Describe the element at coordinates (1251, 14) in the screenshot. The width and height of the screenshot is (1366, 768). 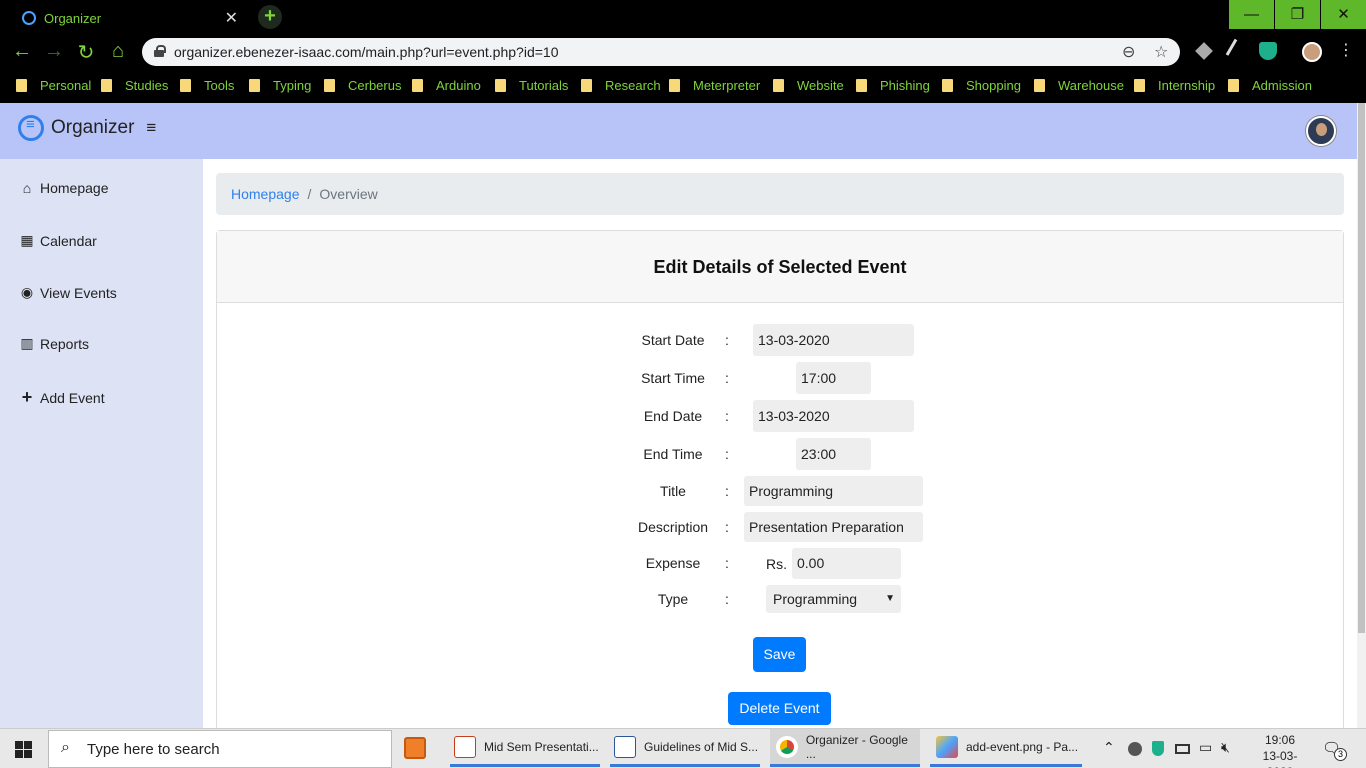
I see `minimize-button: —` at that location.